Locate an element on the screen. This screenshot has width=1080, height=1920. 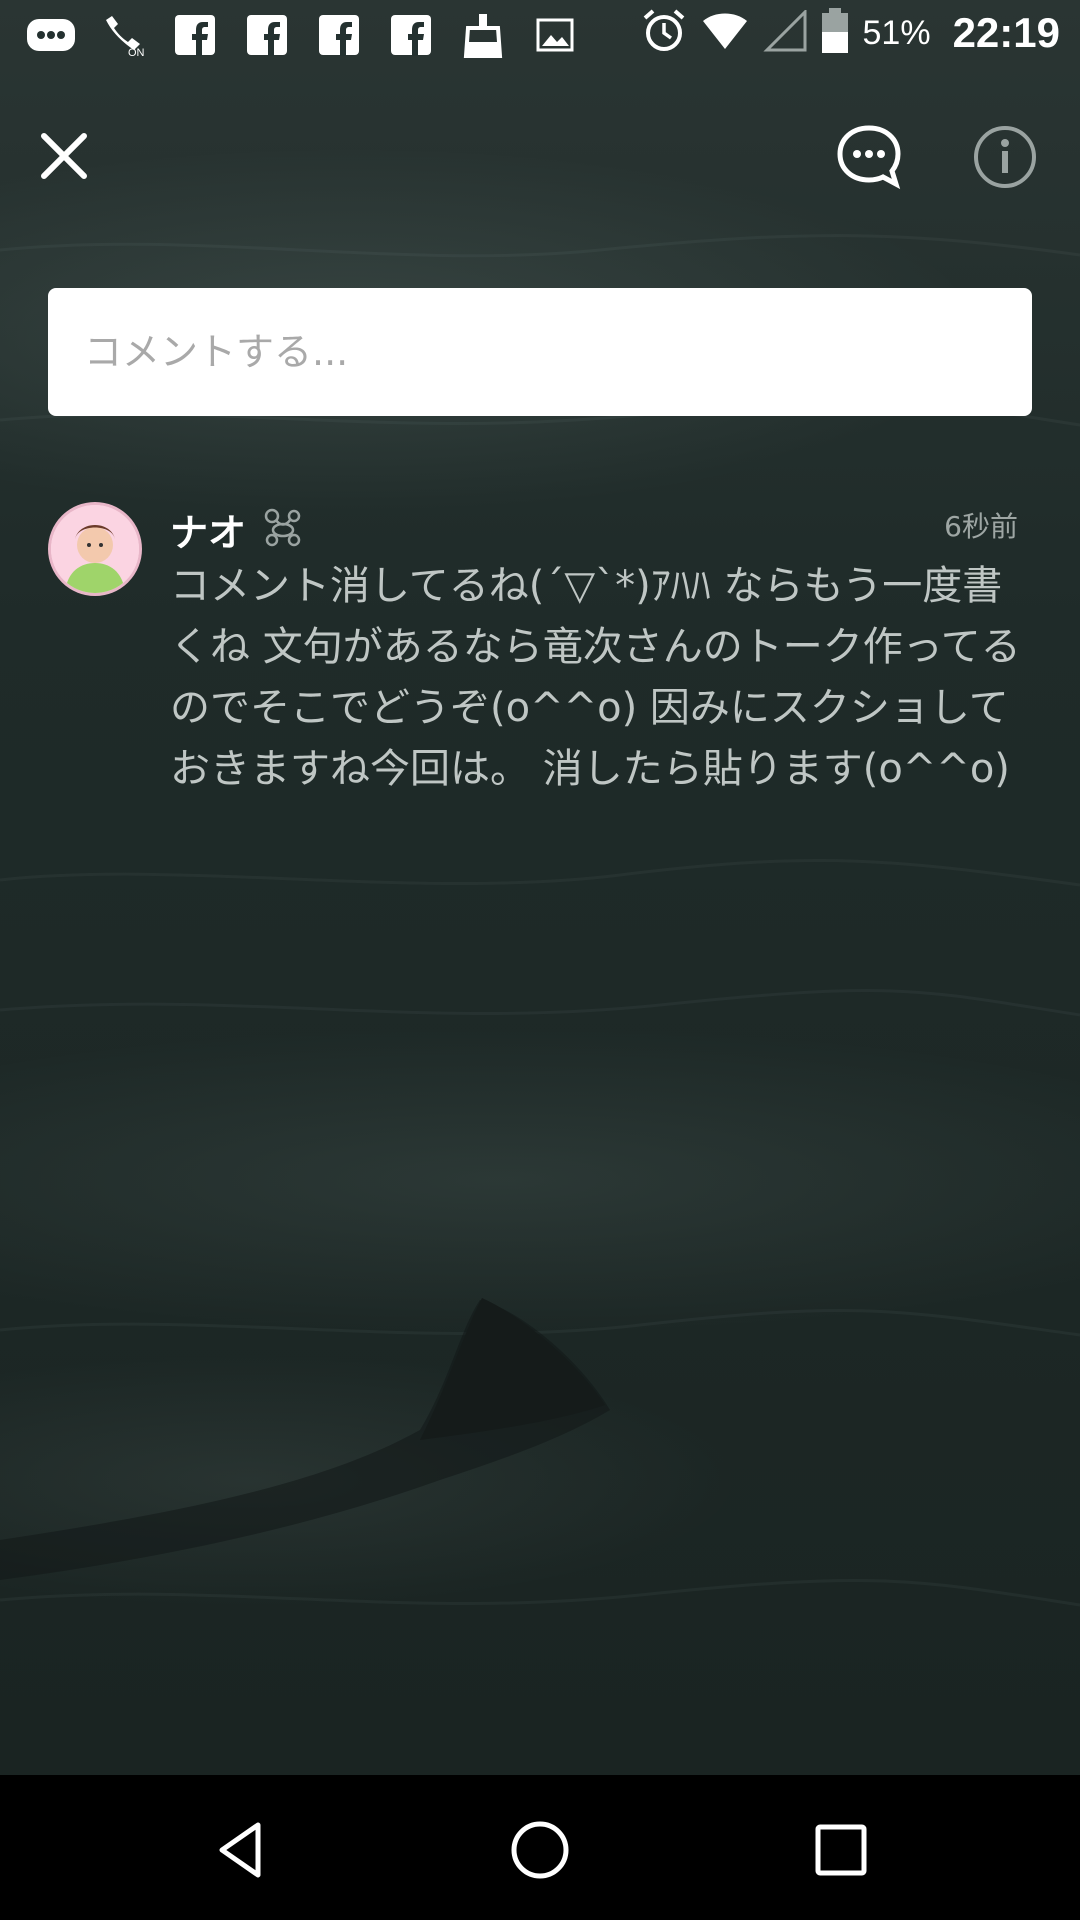
back-button is located at coordinates (241, 1850).